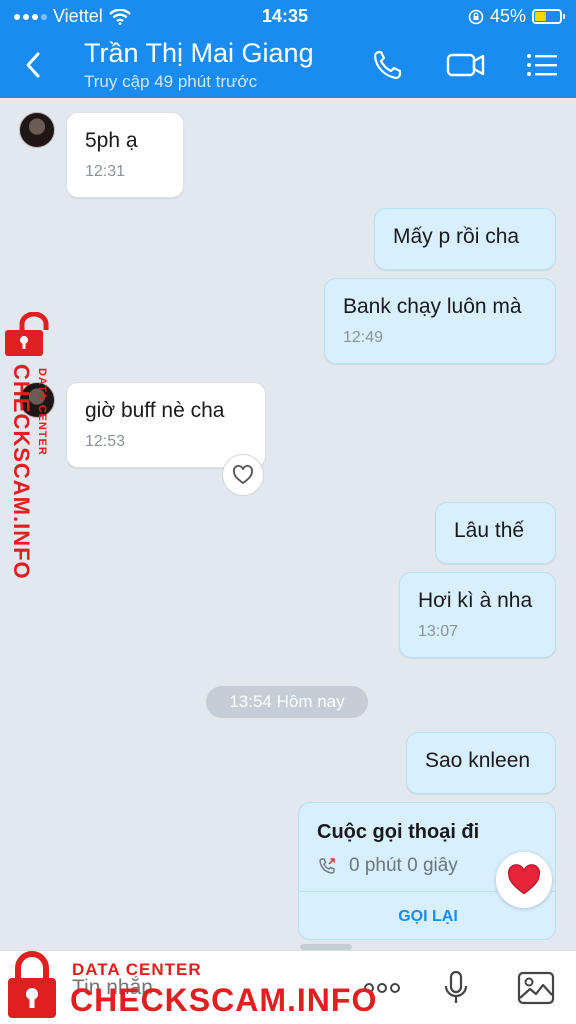  What do you see at coordinates (477, 615) in the screenshot?
I see `message-bubble-out: Hơi kì à nha 13:07` at bounding box center [477, 615].